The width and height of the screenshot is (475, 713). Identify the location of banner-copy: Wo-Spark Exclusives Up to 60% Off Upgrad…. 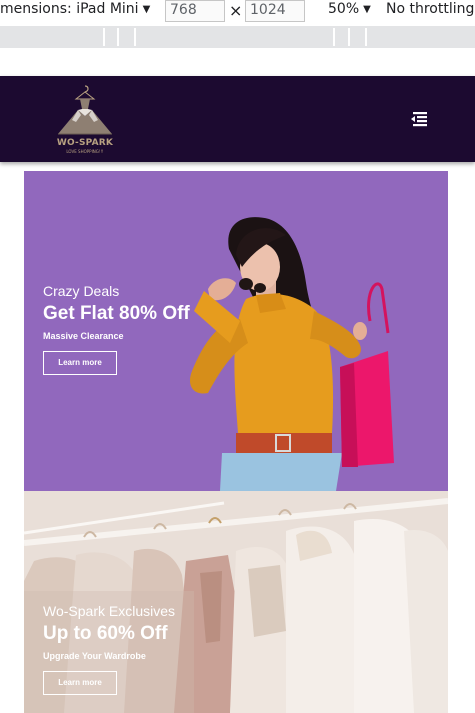
(109, 649).